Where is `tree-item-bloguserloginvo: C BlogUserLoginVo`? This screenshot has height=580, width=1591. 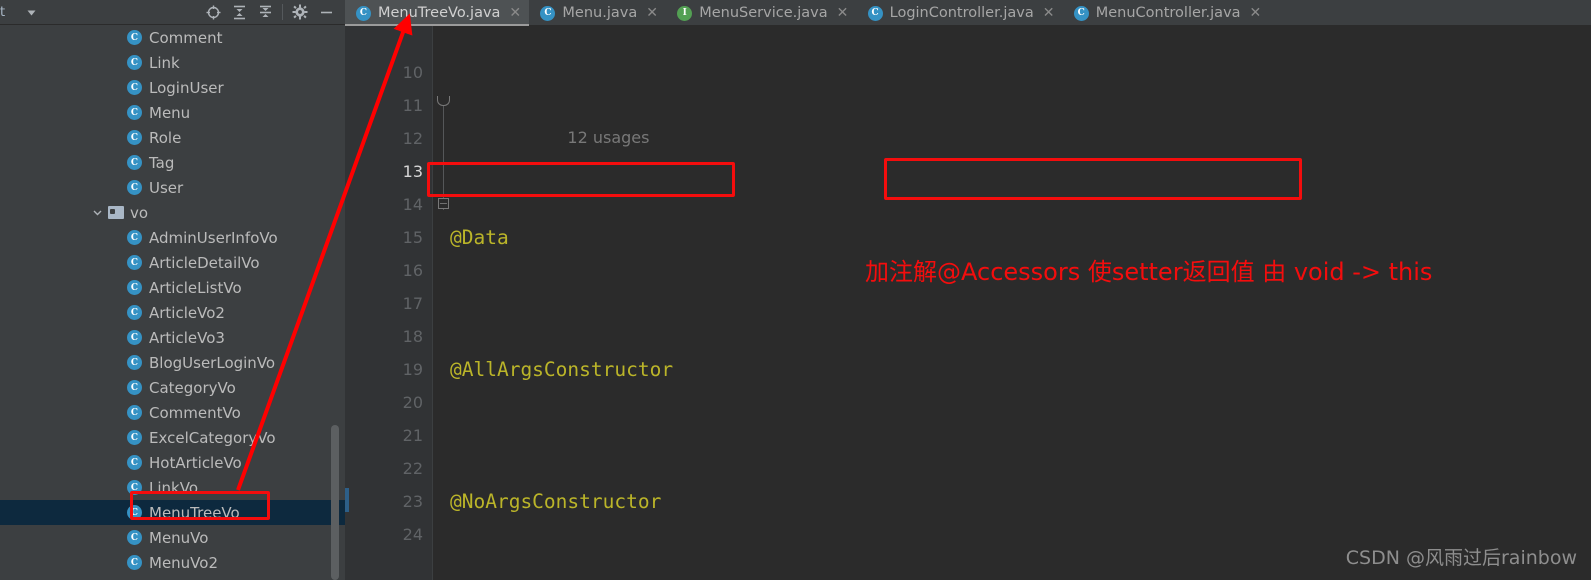
tree-item-bloguserloginvo: C BlogUserLoginVo is located at coordinates (172, 362).